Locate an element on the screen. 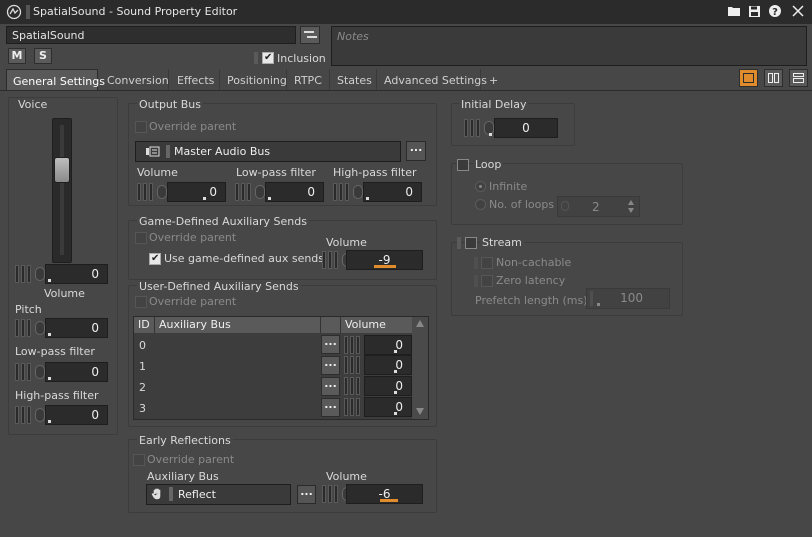  col-id-header: ID is located at coordinates (144, 324).